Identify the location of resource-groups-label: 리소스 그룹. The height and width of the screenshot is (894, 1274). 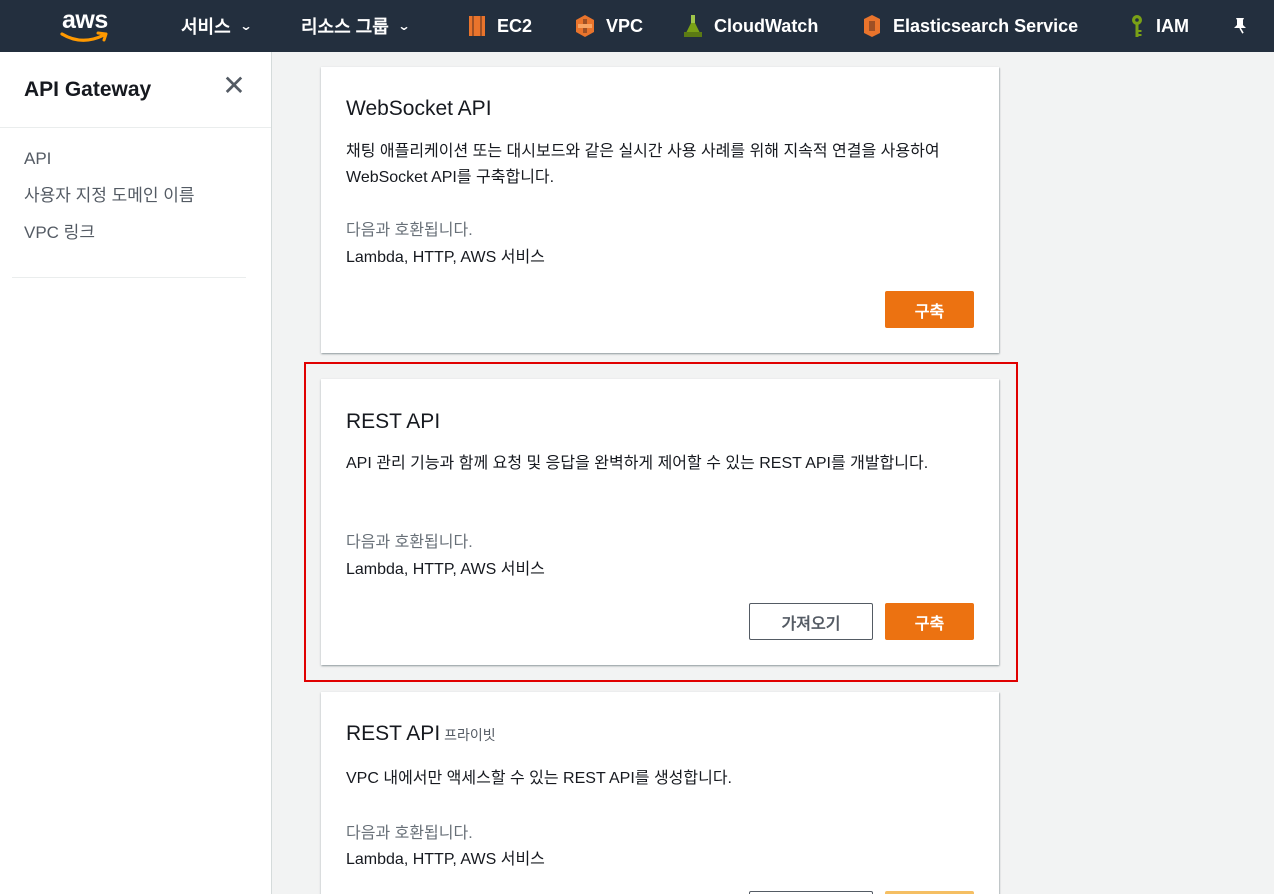
(345, 27).